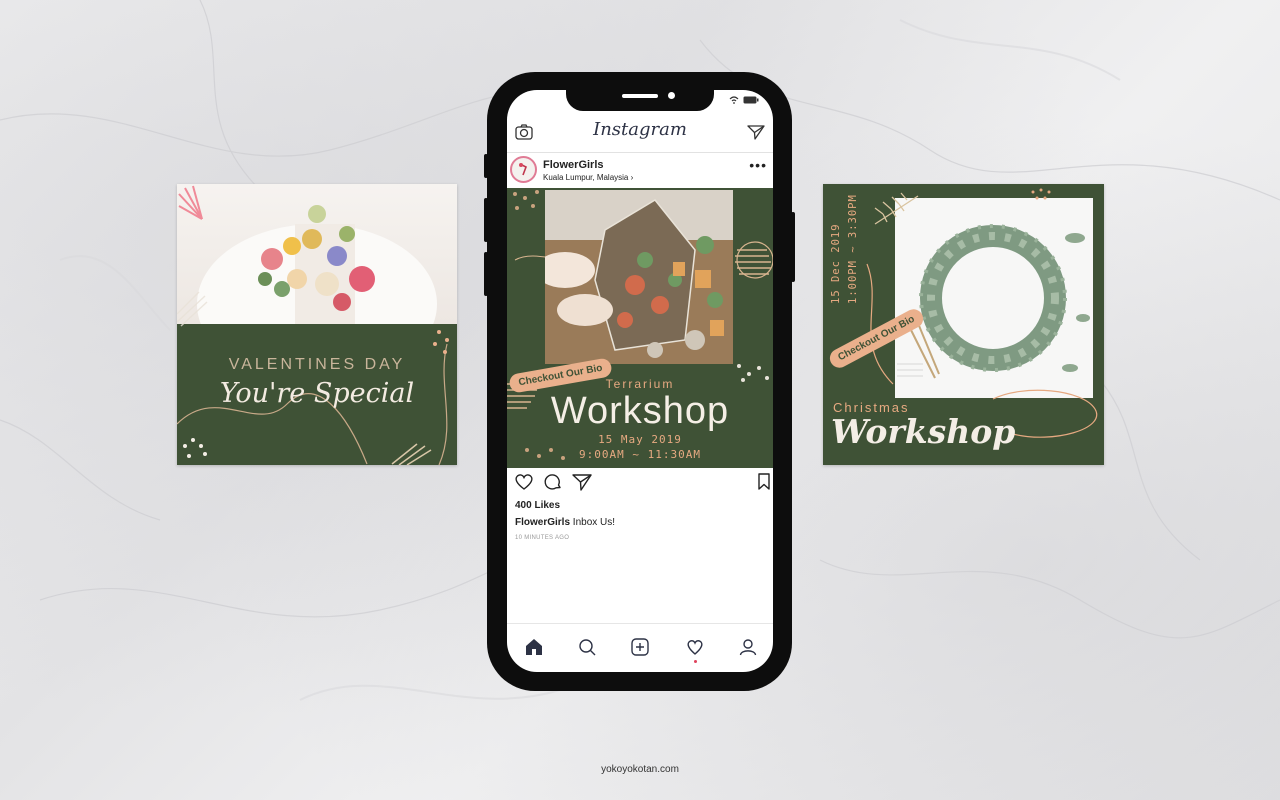 The image size is (1280, 800). Describe the element at coordinates (594, 522) in the screenshot. I see `caption-text: Inbox Us!` at that location.